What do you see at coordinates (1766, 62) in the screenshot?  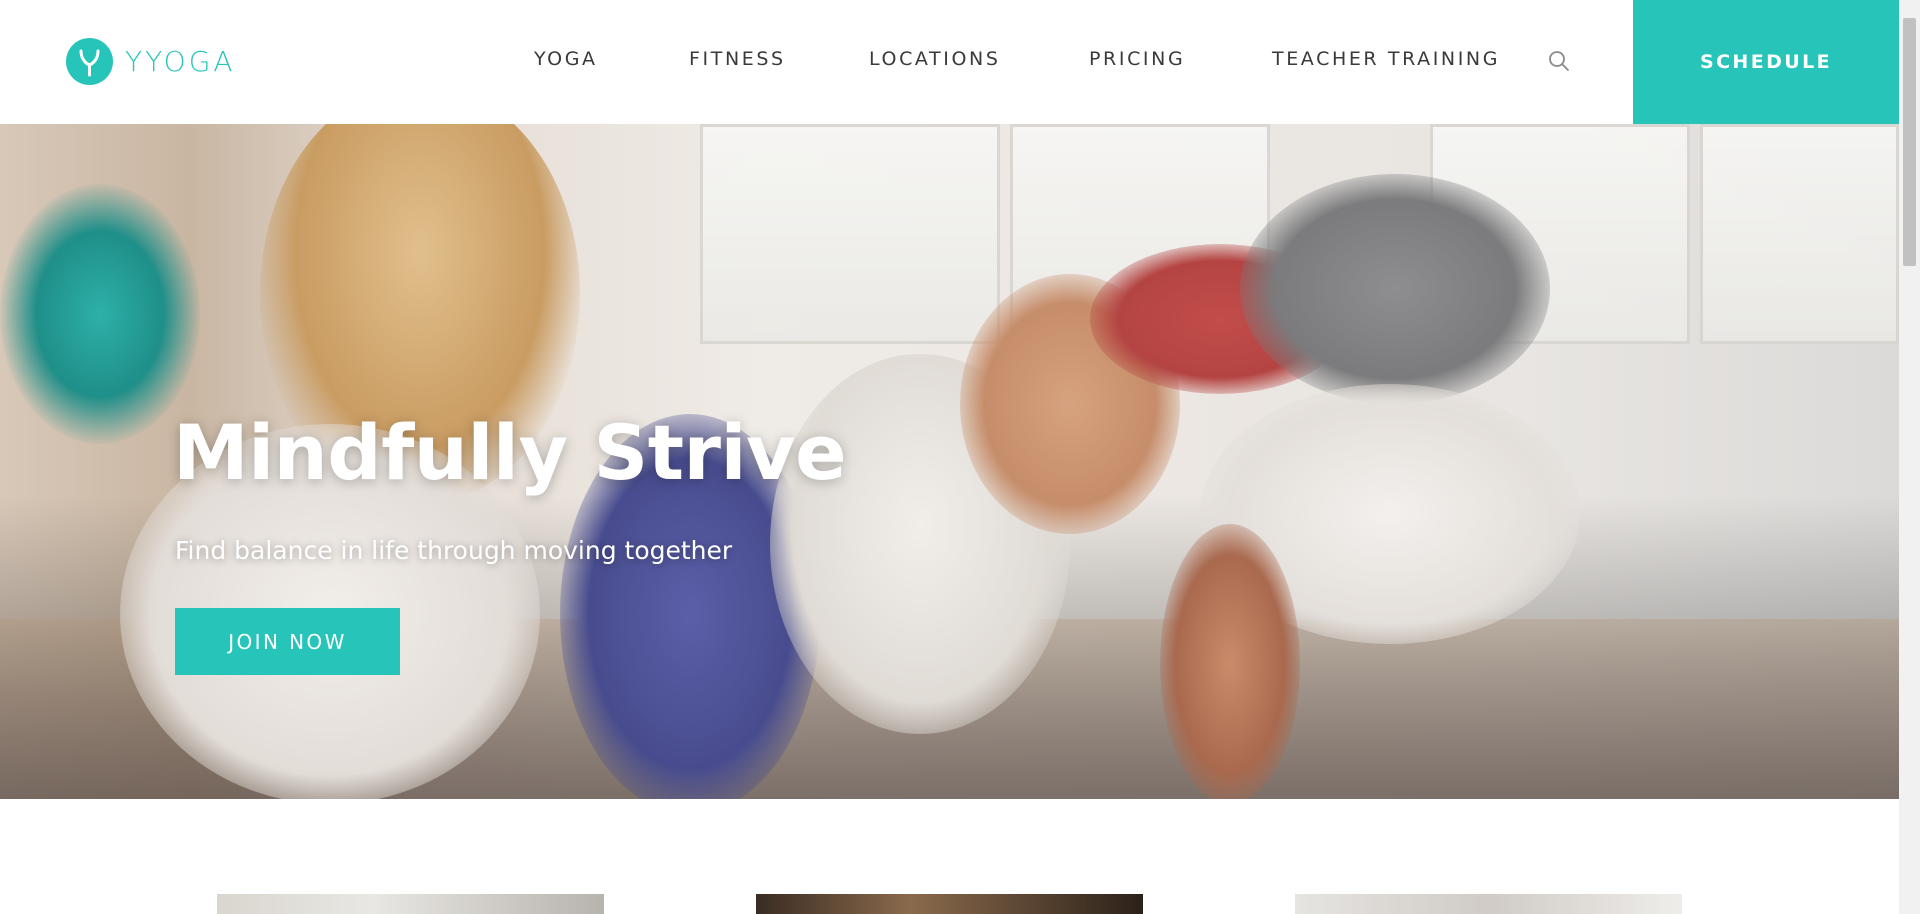 I see `schedule-button: SCHEDULE` at bounding box center [1766, 62].